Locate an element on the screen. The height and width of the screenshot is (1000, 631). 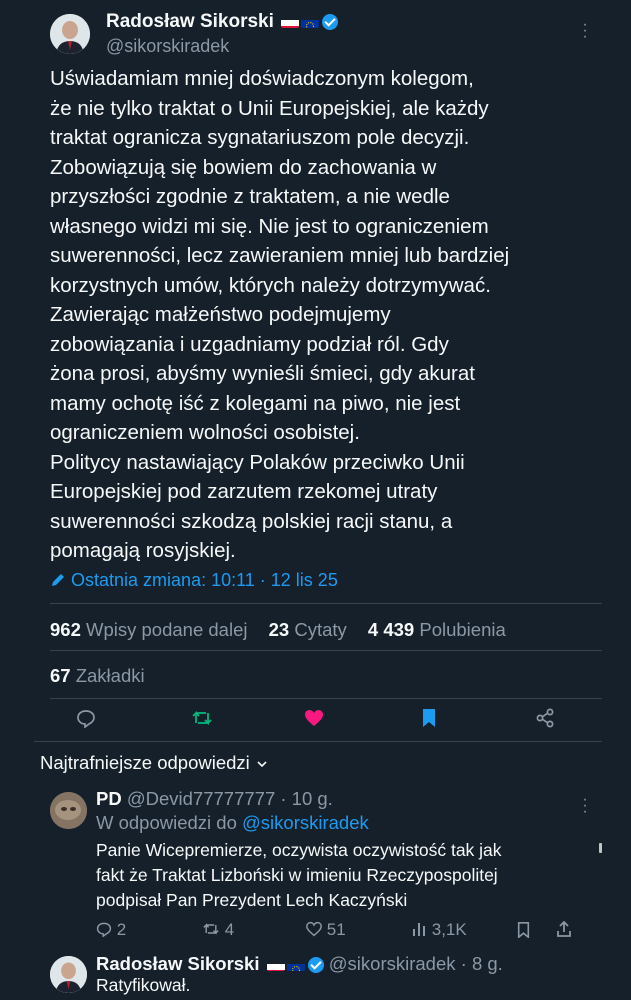
more-options-icon: · · · is located at coordinates (585, 31).